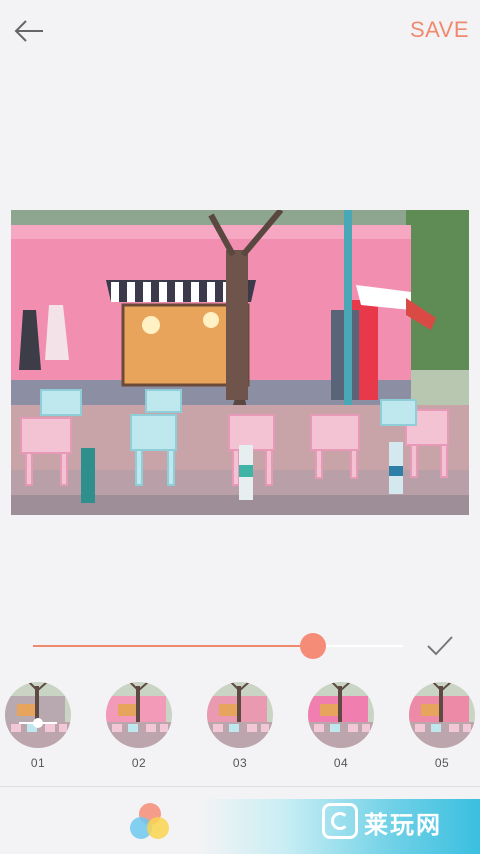  I want to click on save-button: SAVE, so click(439, 30).